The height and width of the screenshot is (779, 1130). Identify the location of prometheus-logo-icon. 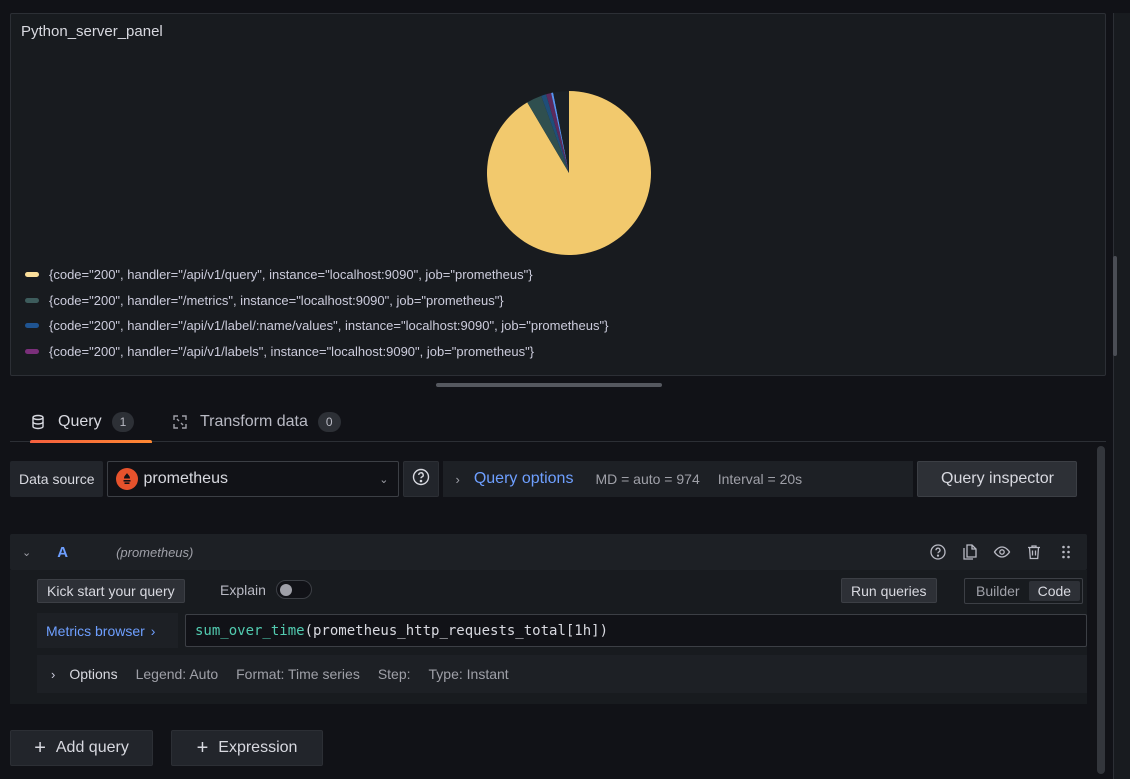
(127, 479).